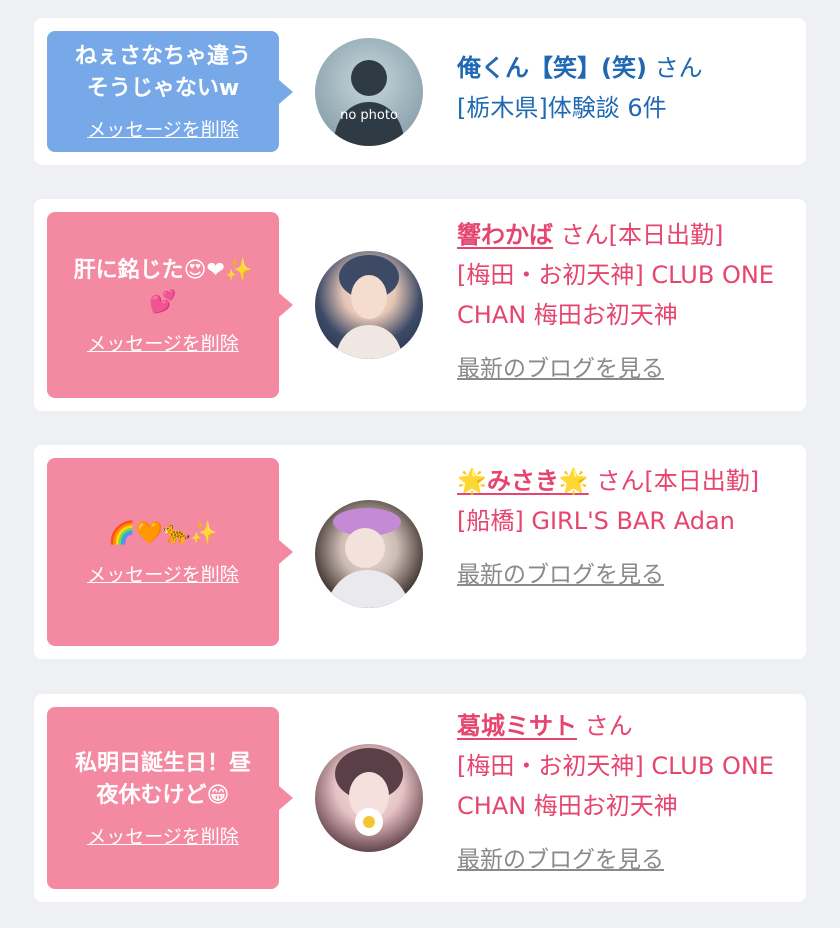 Image resolution: width=840 pixels, height=928 pixels. What do you see at coordinates (170, 552) in the screenshot?
I see `message-bubble: 🌈🧡🐆✨ メッセージを削除` at bounding box center [170, 552].